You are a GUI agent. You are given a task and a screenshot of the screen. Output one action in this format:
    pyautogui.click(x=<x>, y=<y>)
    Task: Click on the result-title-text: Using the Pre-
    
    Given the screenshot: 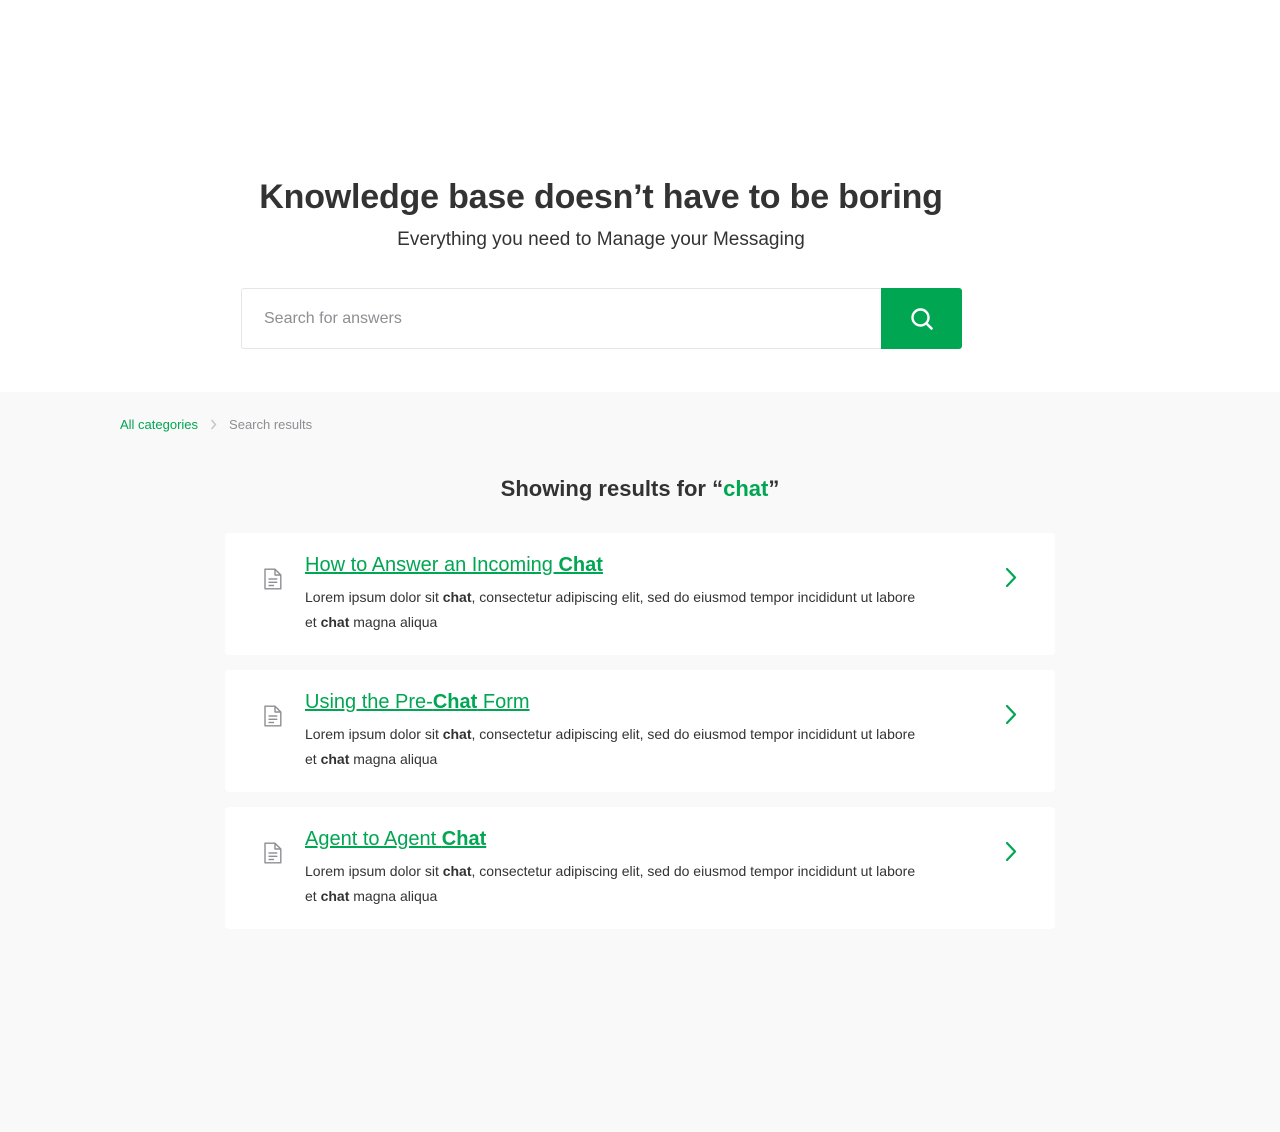 What is the action you would take?
    pyautogui.click(x=369, y=702)
    